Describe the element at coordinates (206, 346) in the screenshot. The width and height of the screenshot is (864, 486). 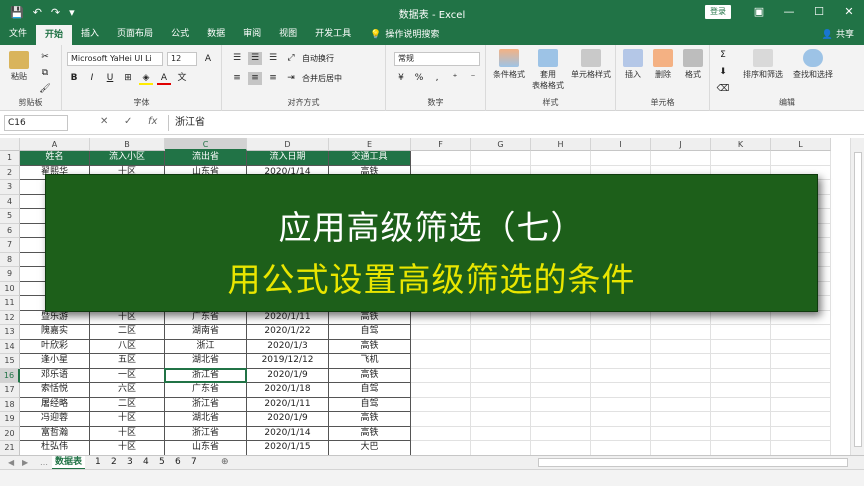
I see `table-cell: 浙江` at that location.